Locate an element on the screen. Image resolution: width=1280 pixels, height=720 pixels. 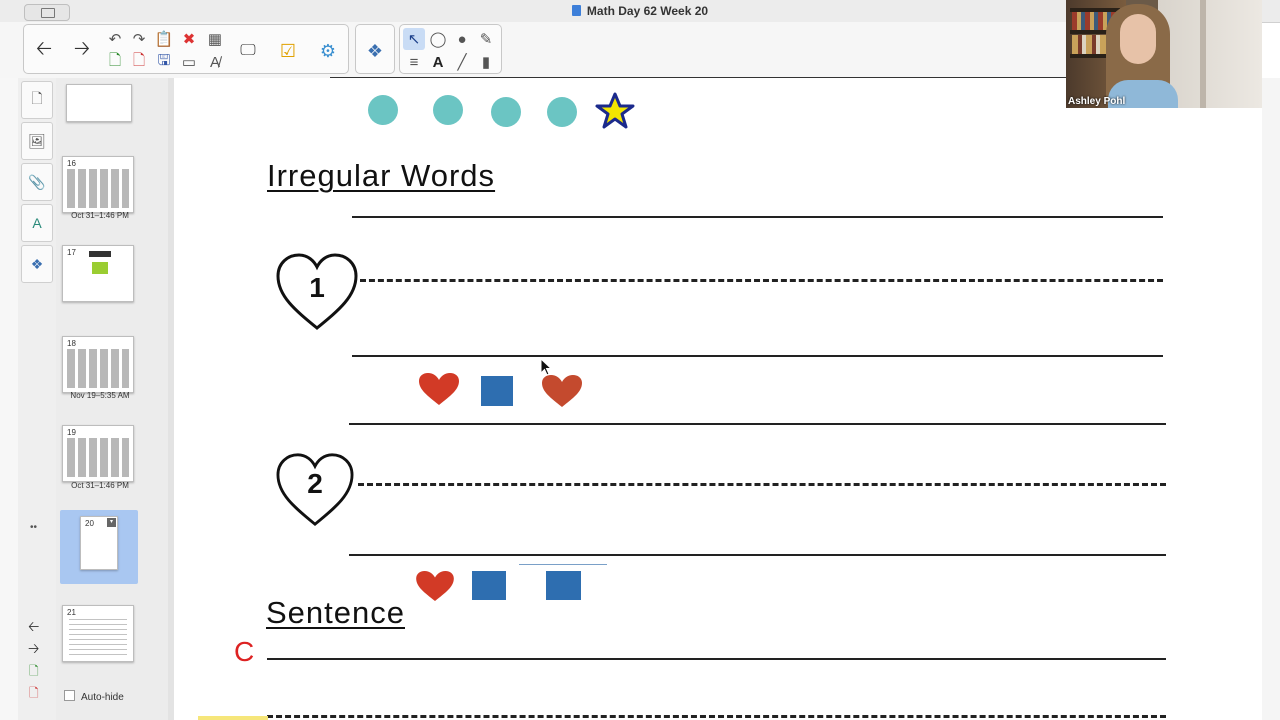
undo-icon: ↶ is located at coordinates (115, 39).